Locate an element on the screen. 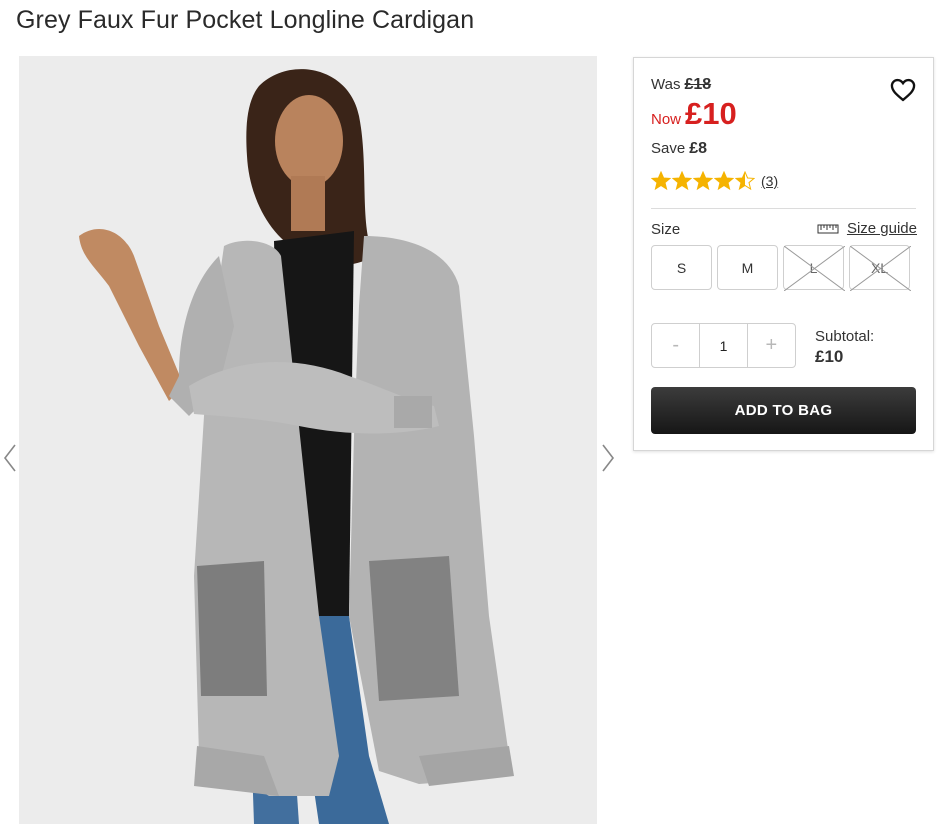 The width and height of the screenshot is (951, 831). star-rating is located at coordinates (703, 181).